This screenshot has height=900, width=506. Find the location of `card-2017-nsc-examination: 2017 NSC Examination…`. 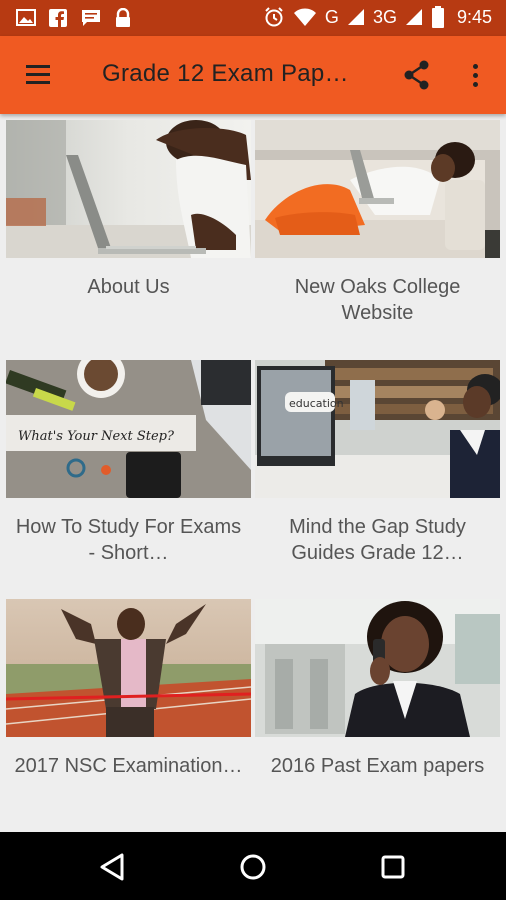

card-2017-nsc-examination: 2017 NSC Examination… is located at coordinates (128, 713).